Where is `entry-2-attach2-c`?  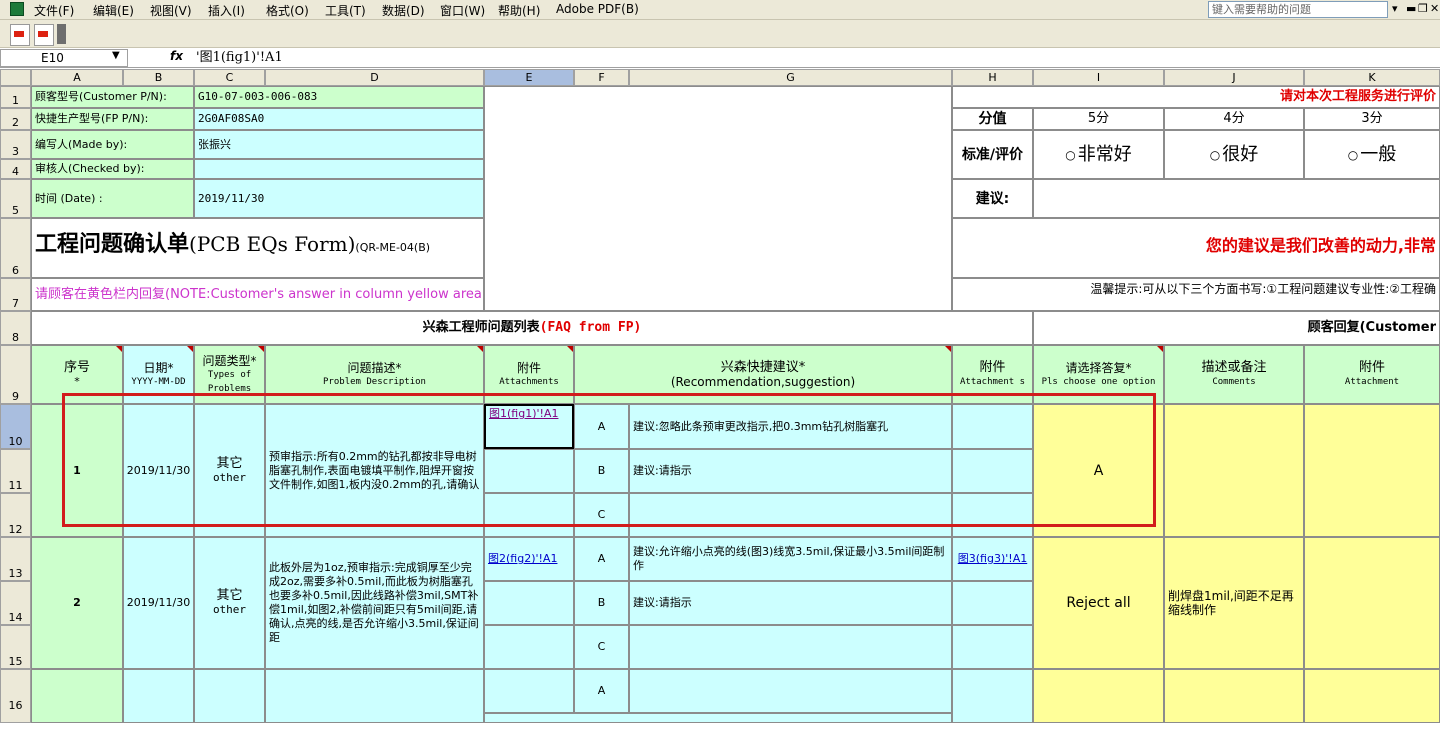
entry-2-attach2-c is located at coordinates (992, 647).